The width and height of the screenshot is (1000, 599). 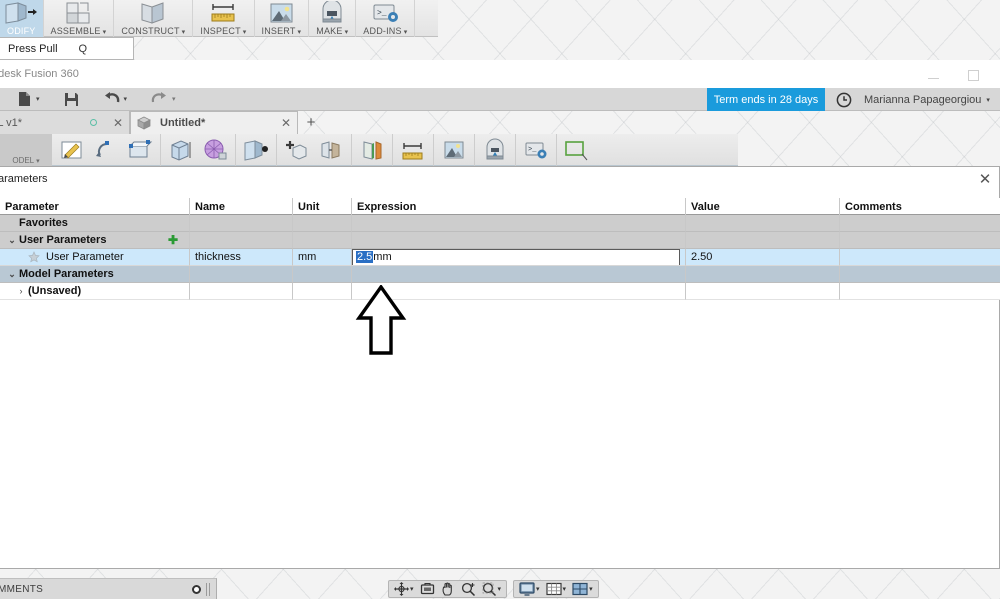 I want to click on column-header-parameter: Parameter, so click(x=95, y=206).